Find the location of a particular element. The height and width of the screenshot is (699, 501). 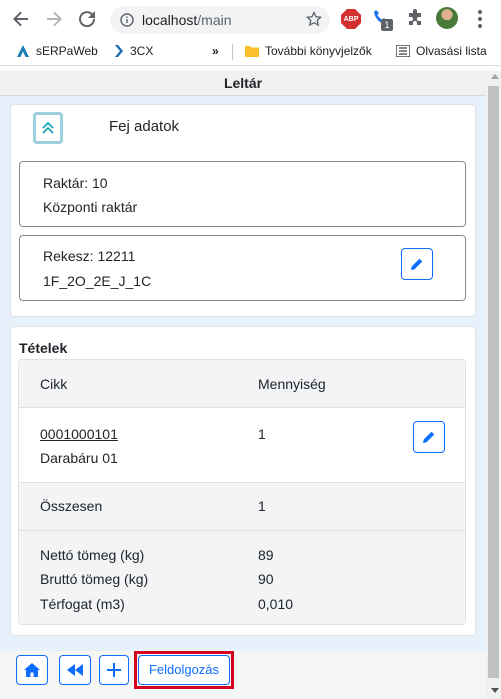

header-section-label: Fej adatok is located at coordinates (144, 126).